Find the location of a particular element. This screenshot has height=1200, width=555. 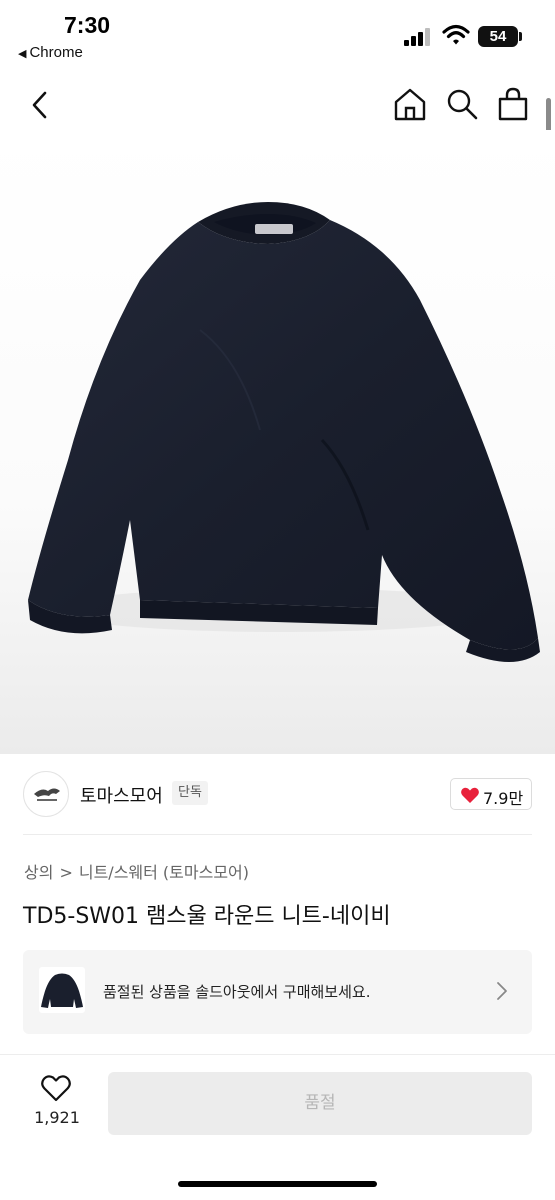

cellular-signal-icon is located at coordinates (419, 36).